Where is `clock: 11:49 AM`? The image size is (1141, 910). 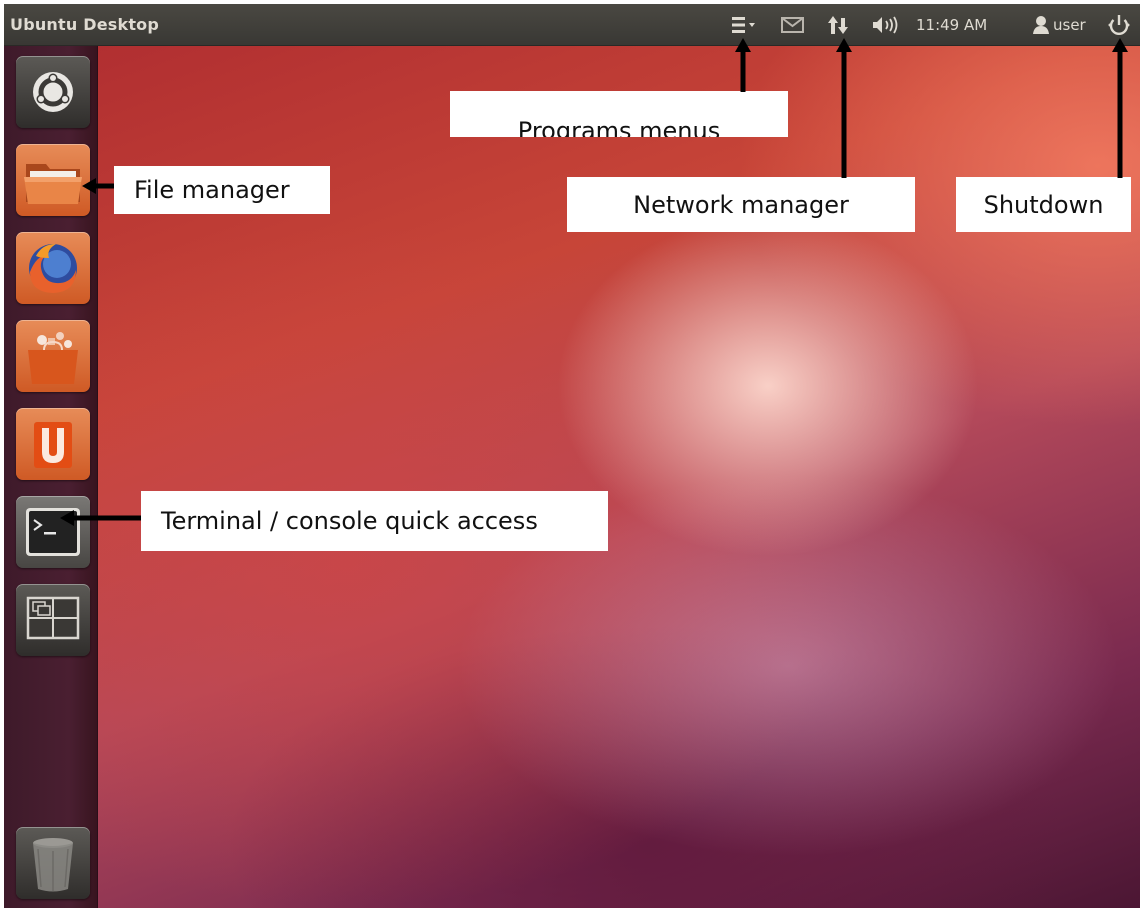 clock: 11:49 AM is located at coordinates (951, 25).